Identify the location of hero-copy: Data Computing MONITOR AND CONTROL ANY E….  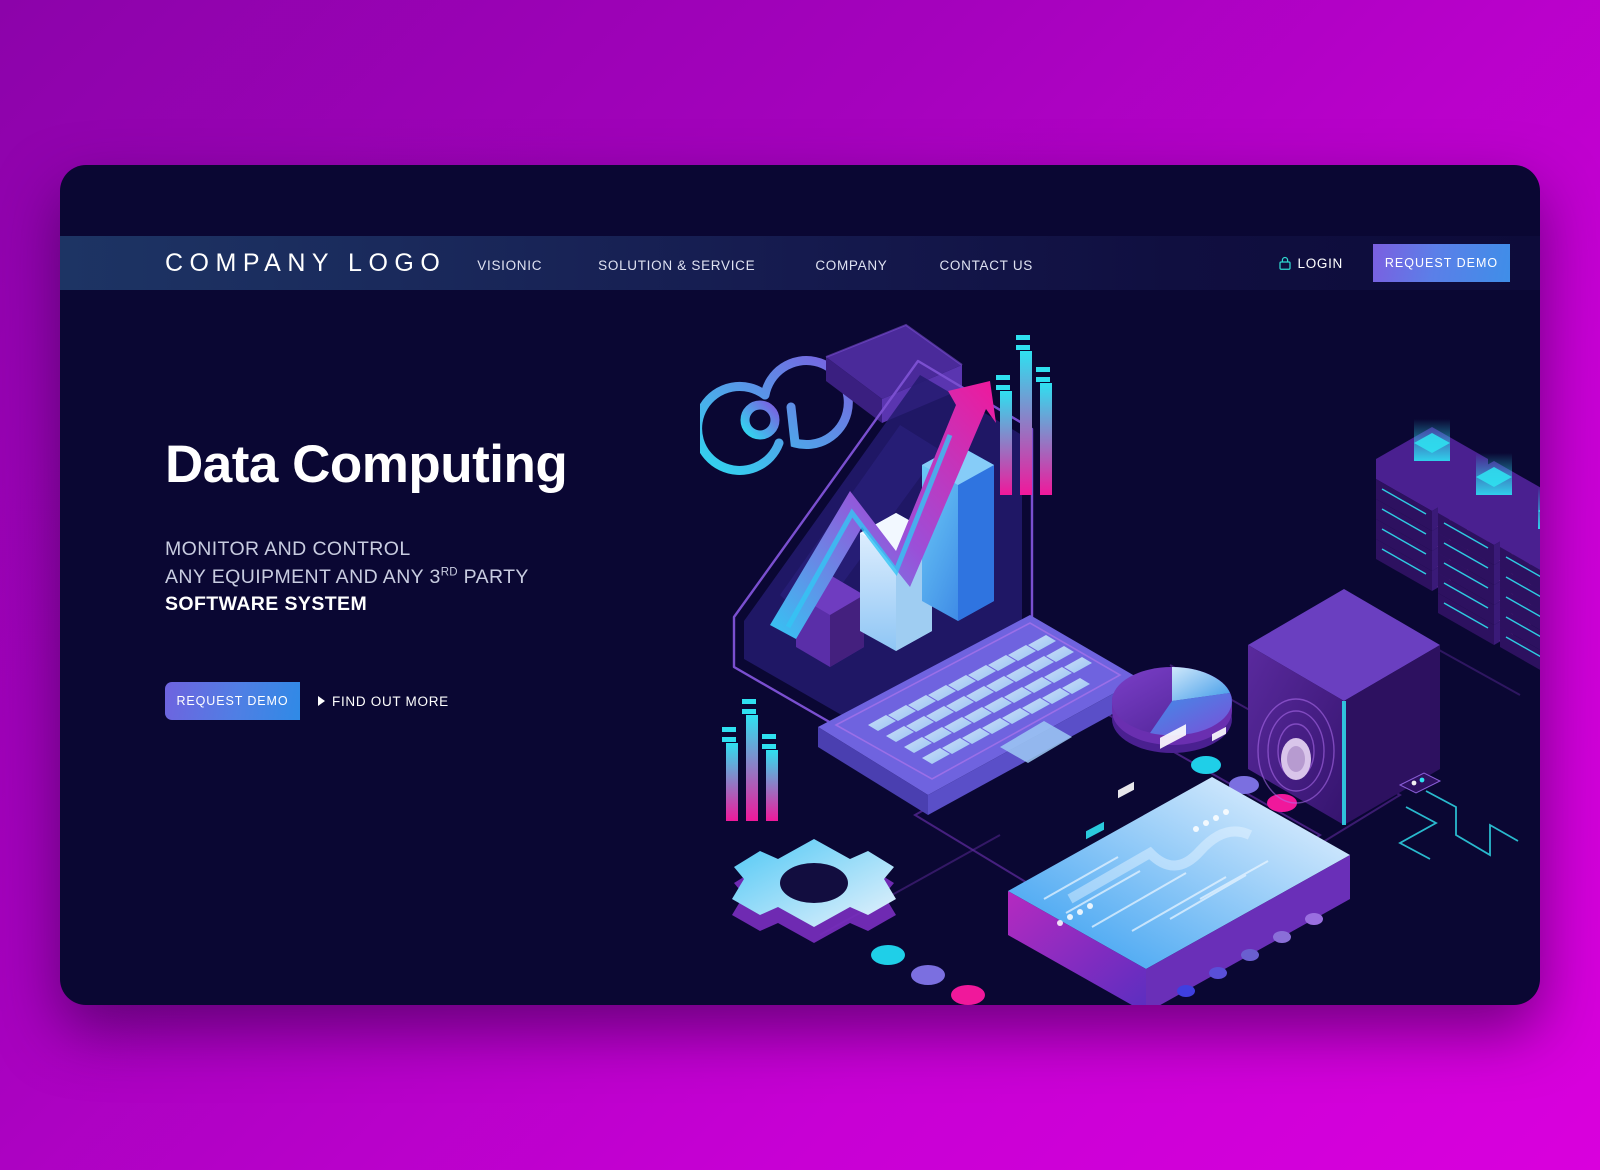
(425, 578).